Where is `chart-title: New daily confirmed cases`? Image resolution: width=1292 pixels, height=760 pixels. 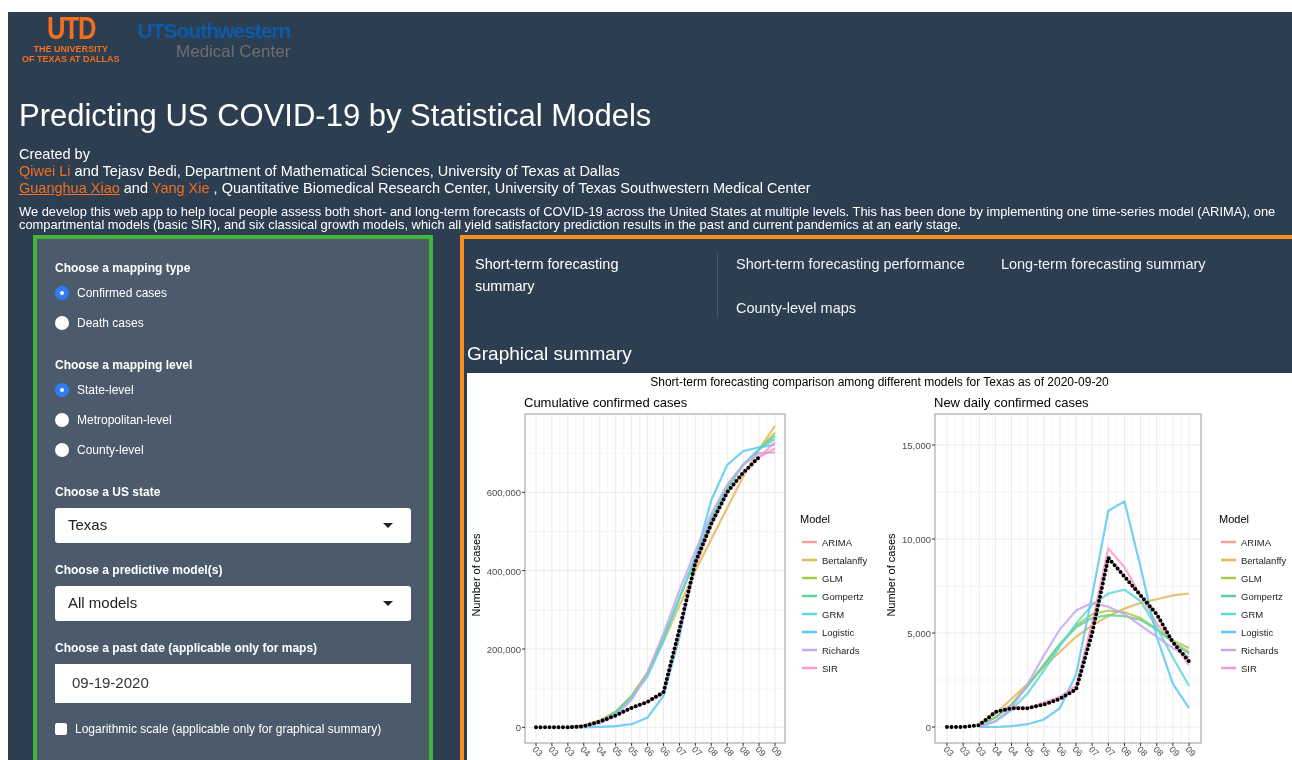 chart-title: New daily confirmed cases is located at coordinates (1011, 402).